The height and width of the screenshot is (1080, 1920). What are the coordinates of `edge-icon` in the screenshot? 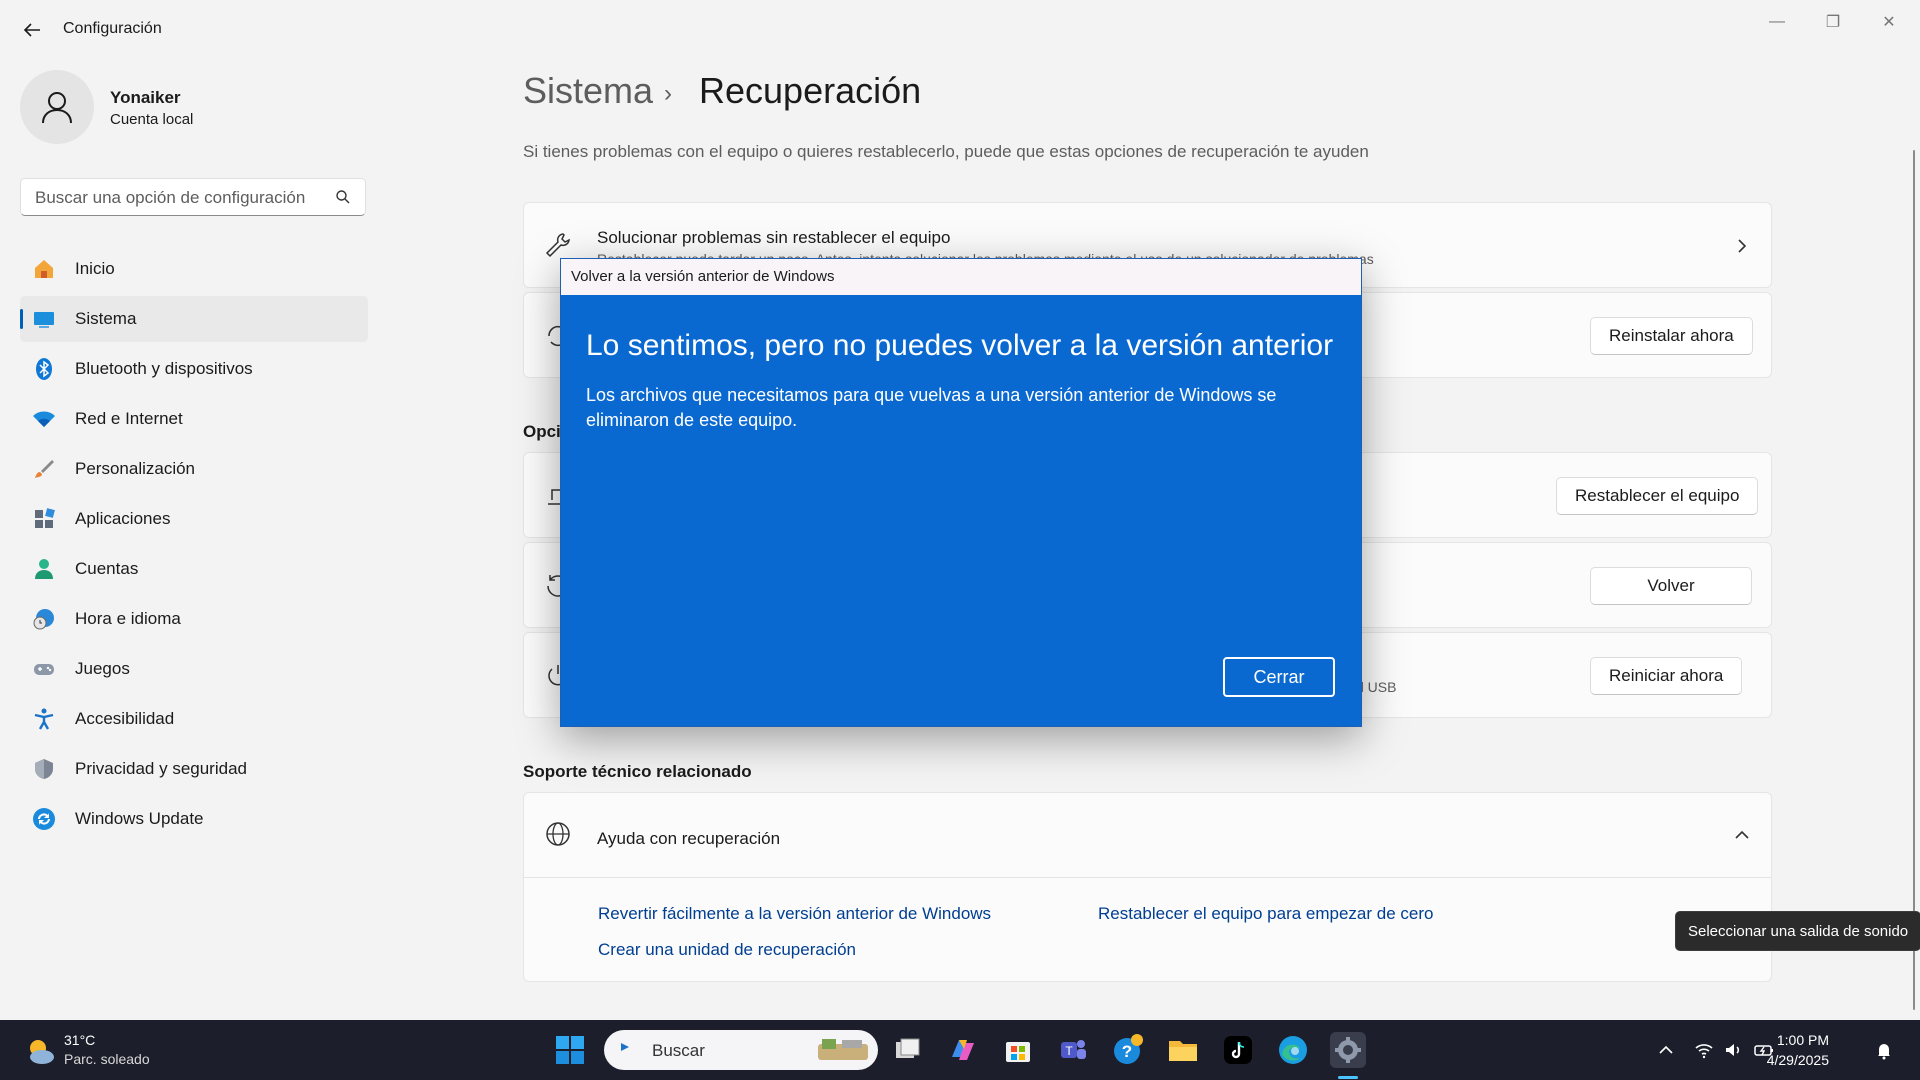 It's located at (1293, 1050).